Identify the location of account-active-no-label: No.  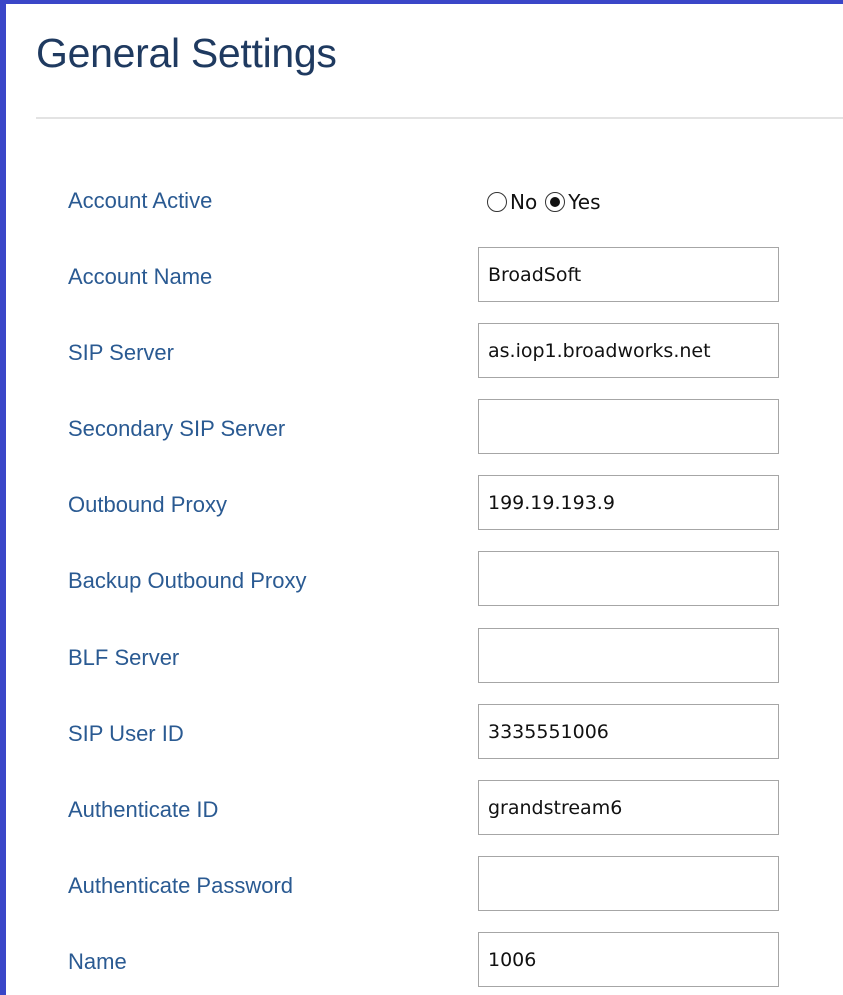
(523, 202).